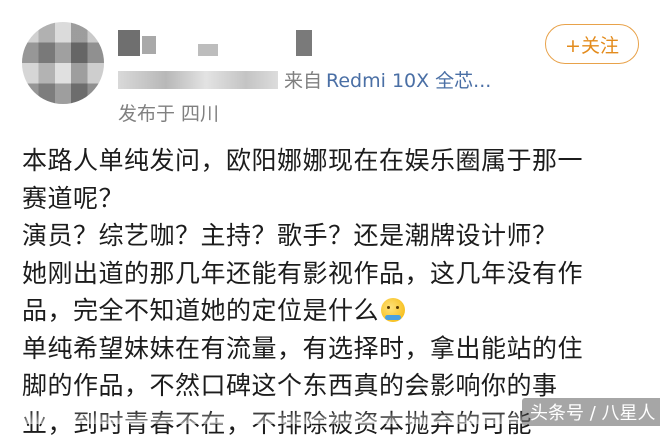 The height and width of the screenshot is (442, 660). Describe the element at coordinates (332, 199) in the screenshot. I see `post-line: 赛道呢？` at that location.